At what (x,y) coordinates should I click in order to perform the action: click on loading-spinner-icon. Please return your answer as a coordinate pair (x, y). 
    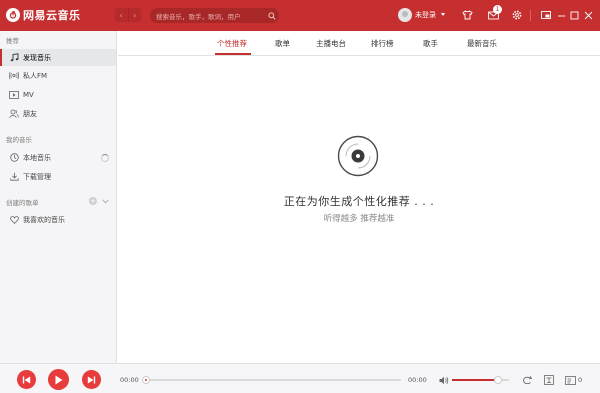
    Looking at the image, I should click on (105, 158).